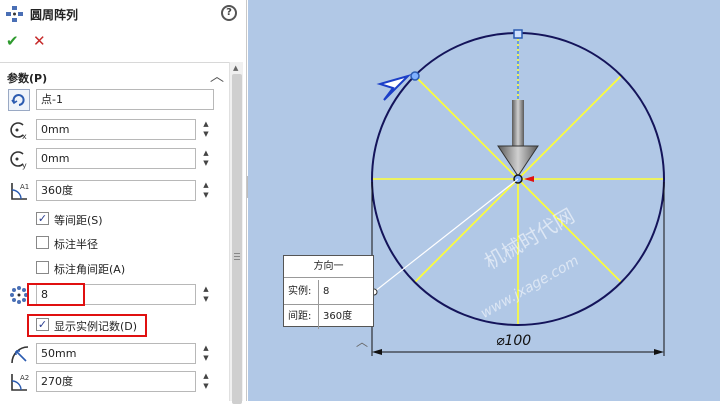 The width and height of the screenshot is (720, 404). Describe the element at coordinates (116, 158) in the screenshot. I see `y-offset-field: 0mm` at that location.